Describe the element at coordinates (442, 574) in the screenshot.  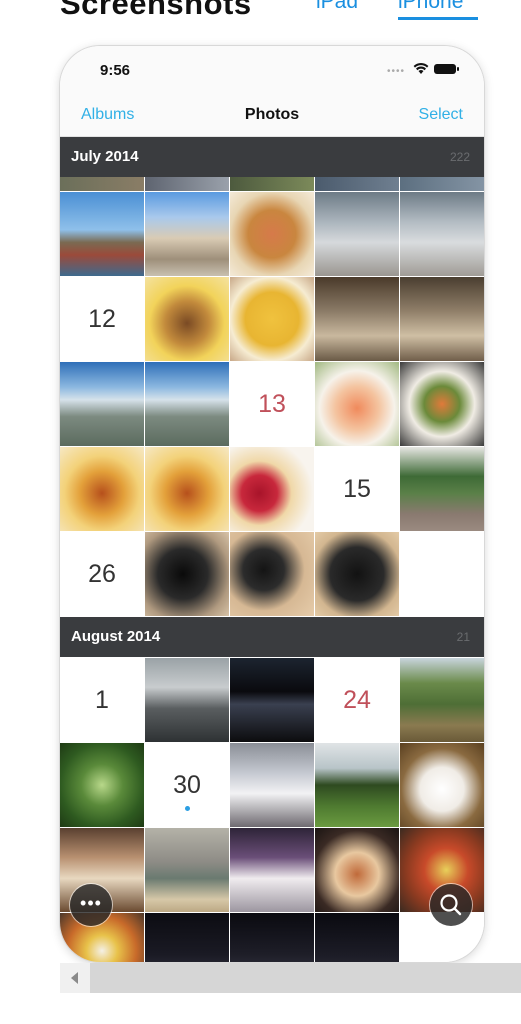
I see `empty-cell` at that location.